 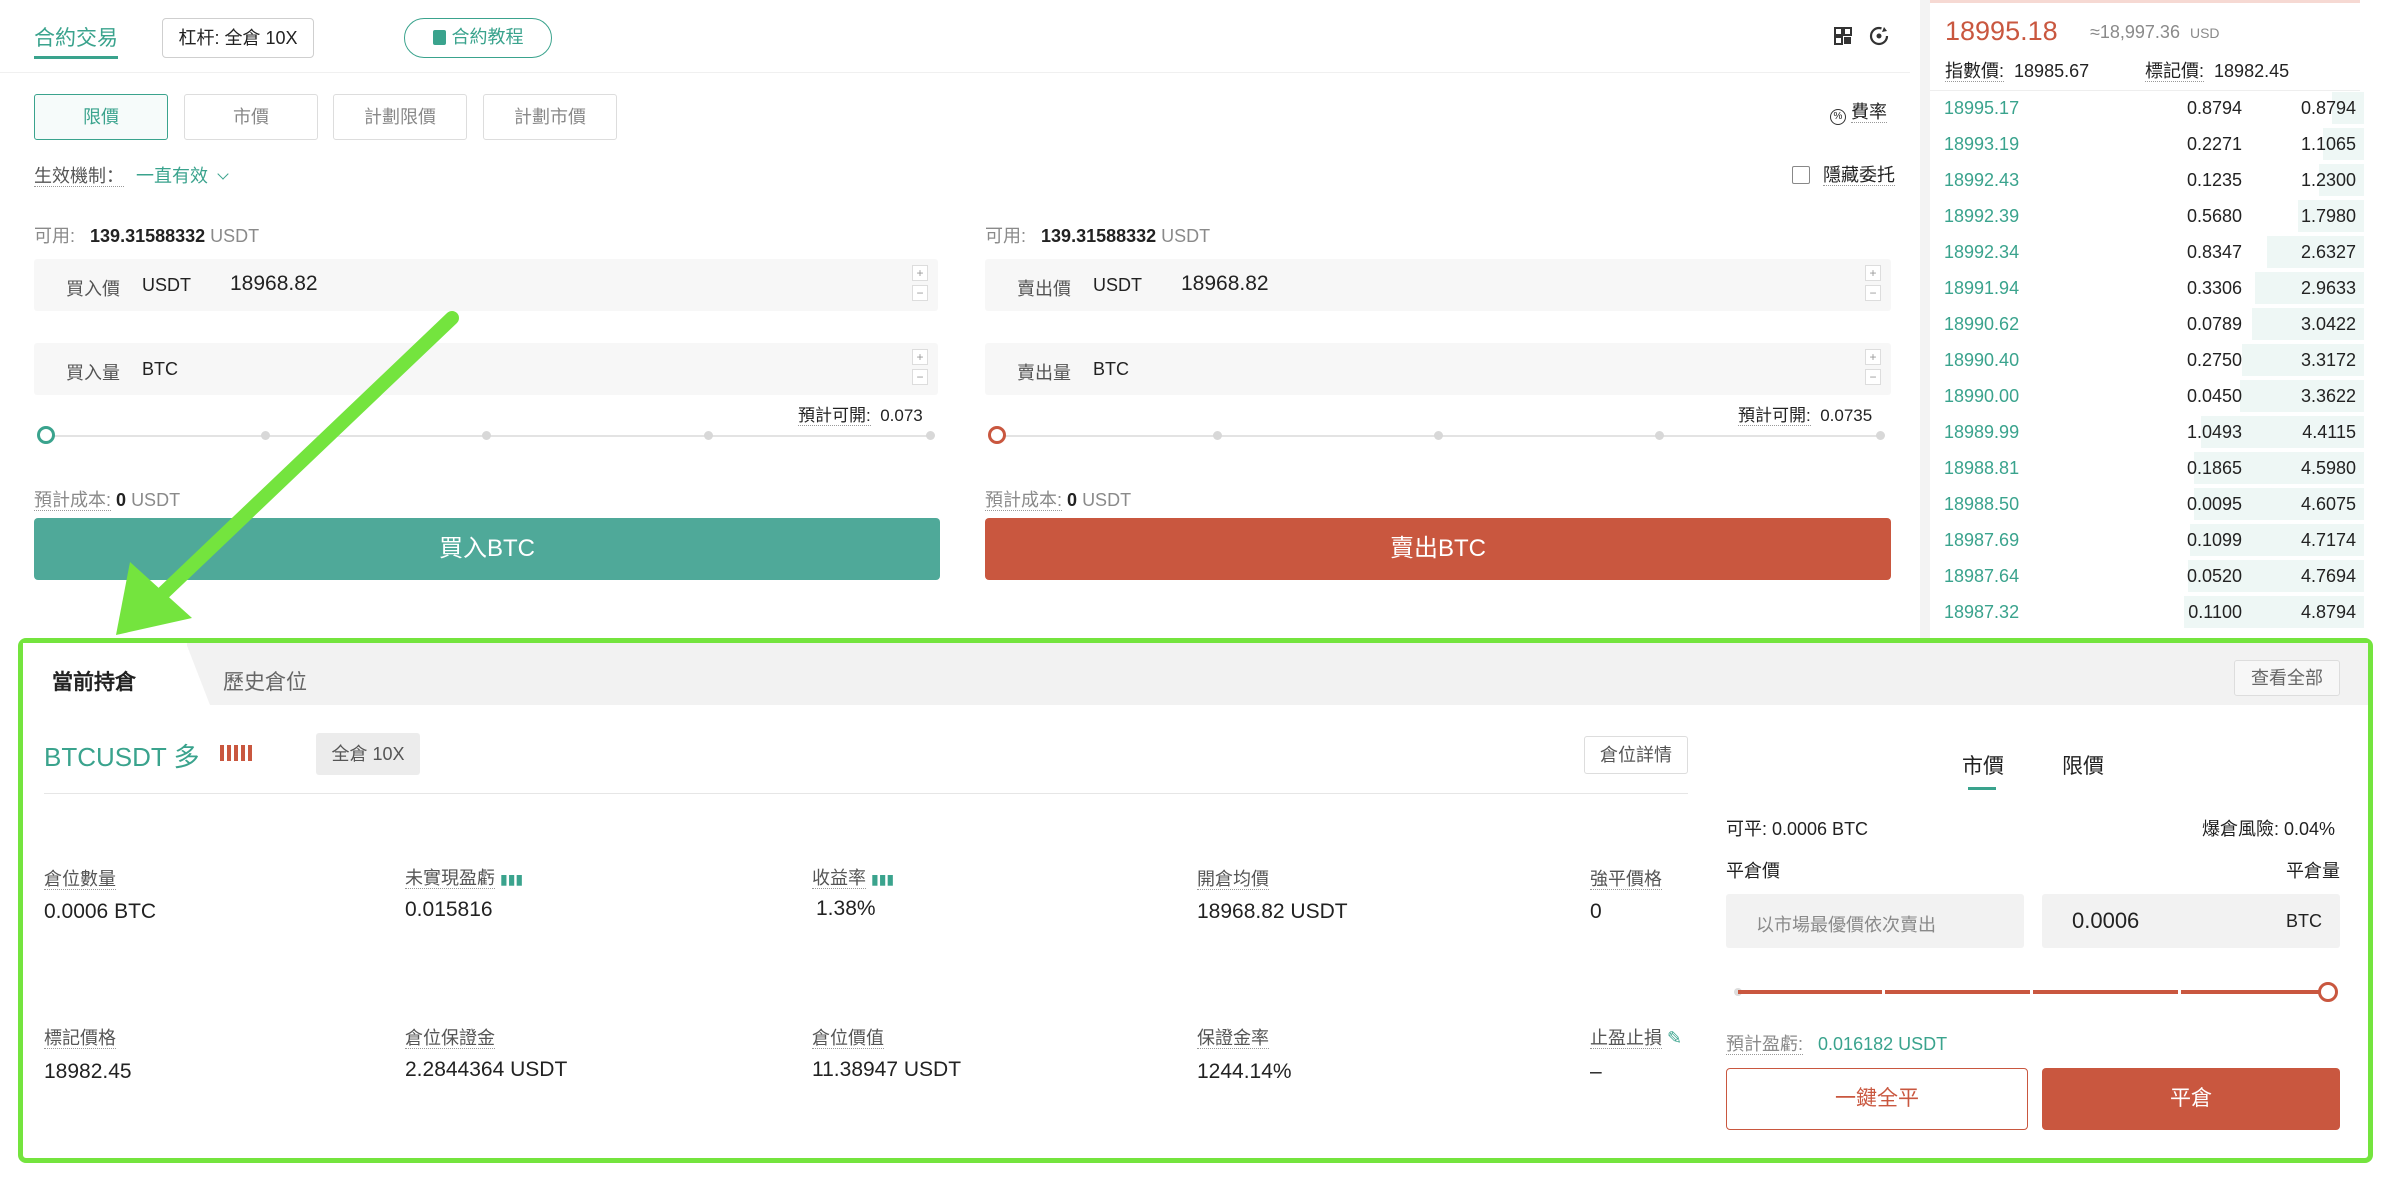 I want to click on orderbook-amount: 0.0095, so click(x=2214, y=504).